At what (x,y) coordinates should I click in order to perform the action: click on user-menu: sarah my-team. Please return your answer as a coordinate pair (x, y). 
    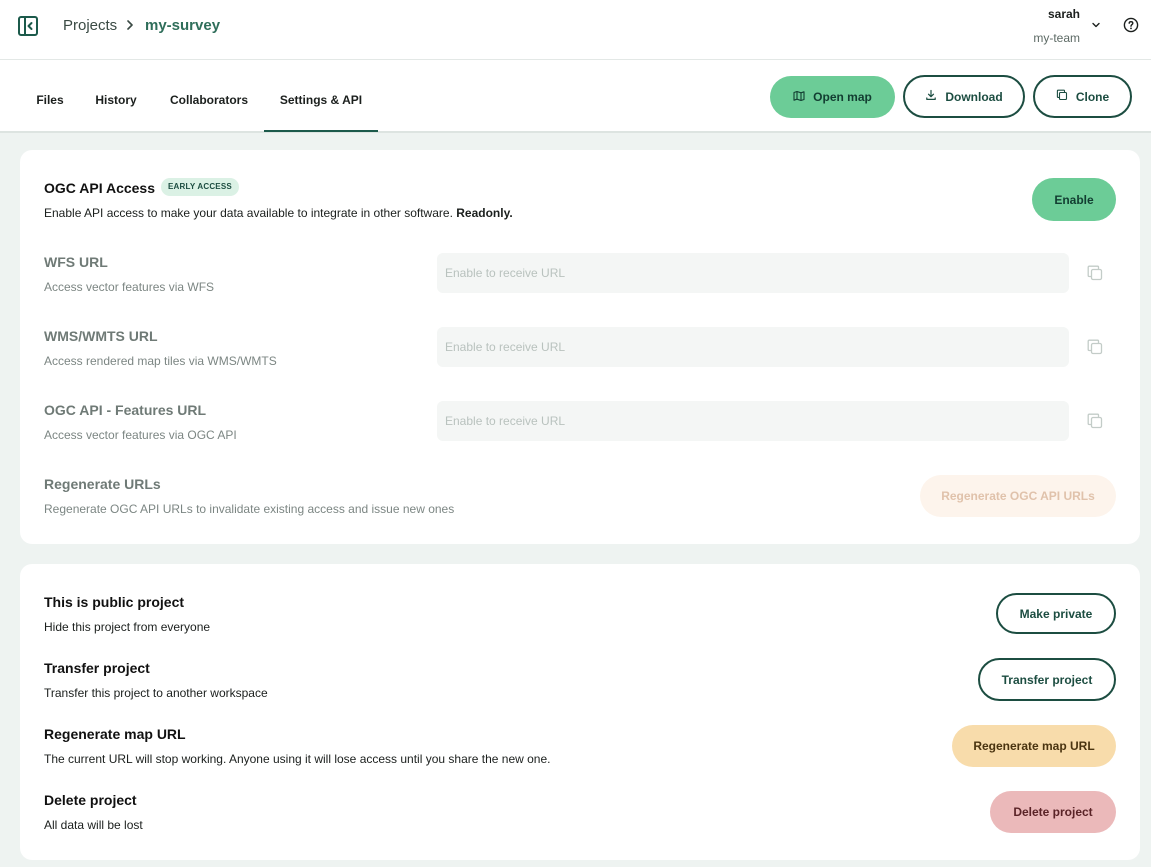
    Looking at the image, I should click on (1058, 28).